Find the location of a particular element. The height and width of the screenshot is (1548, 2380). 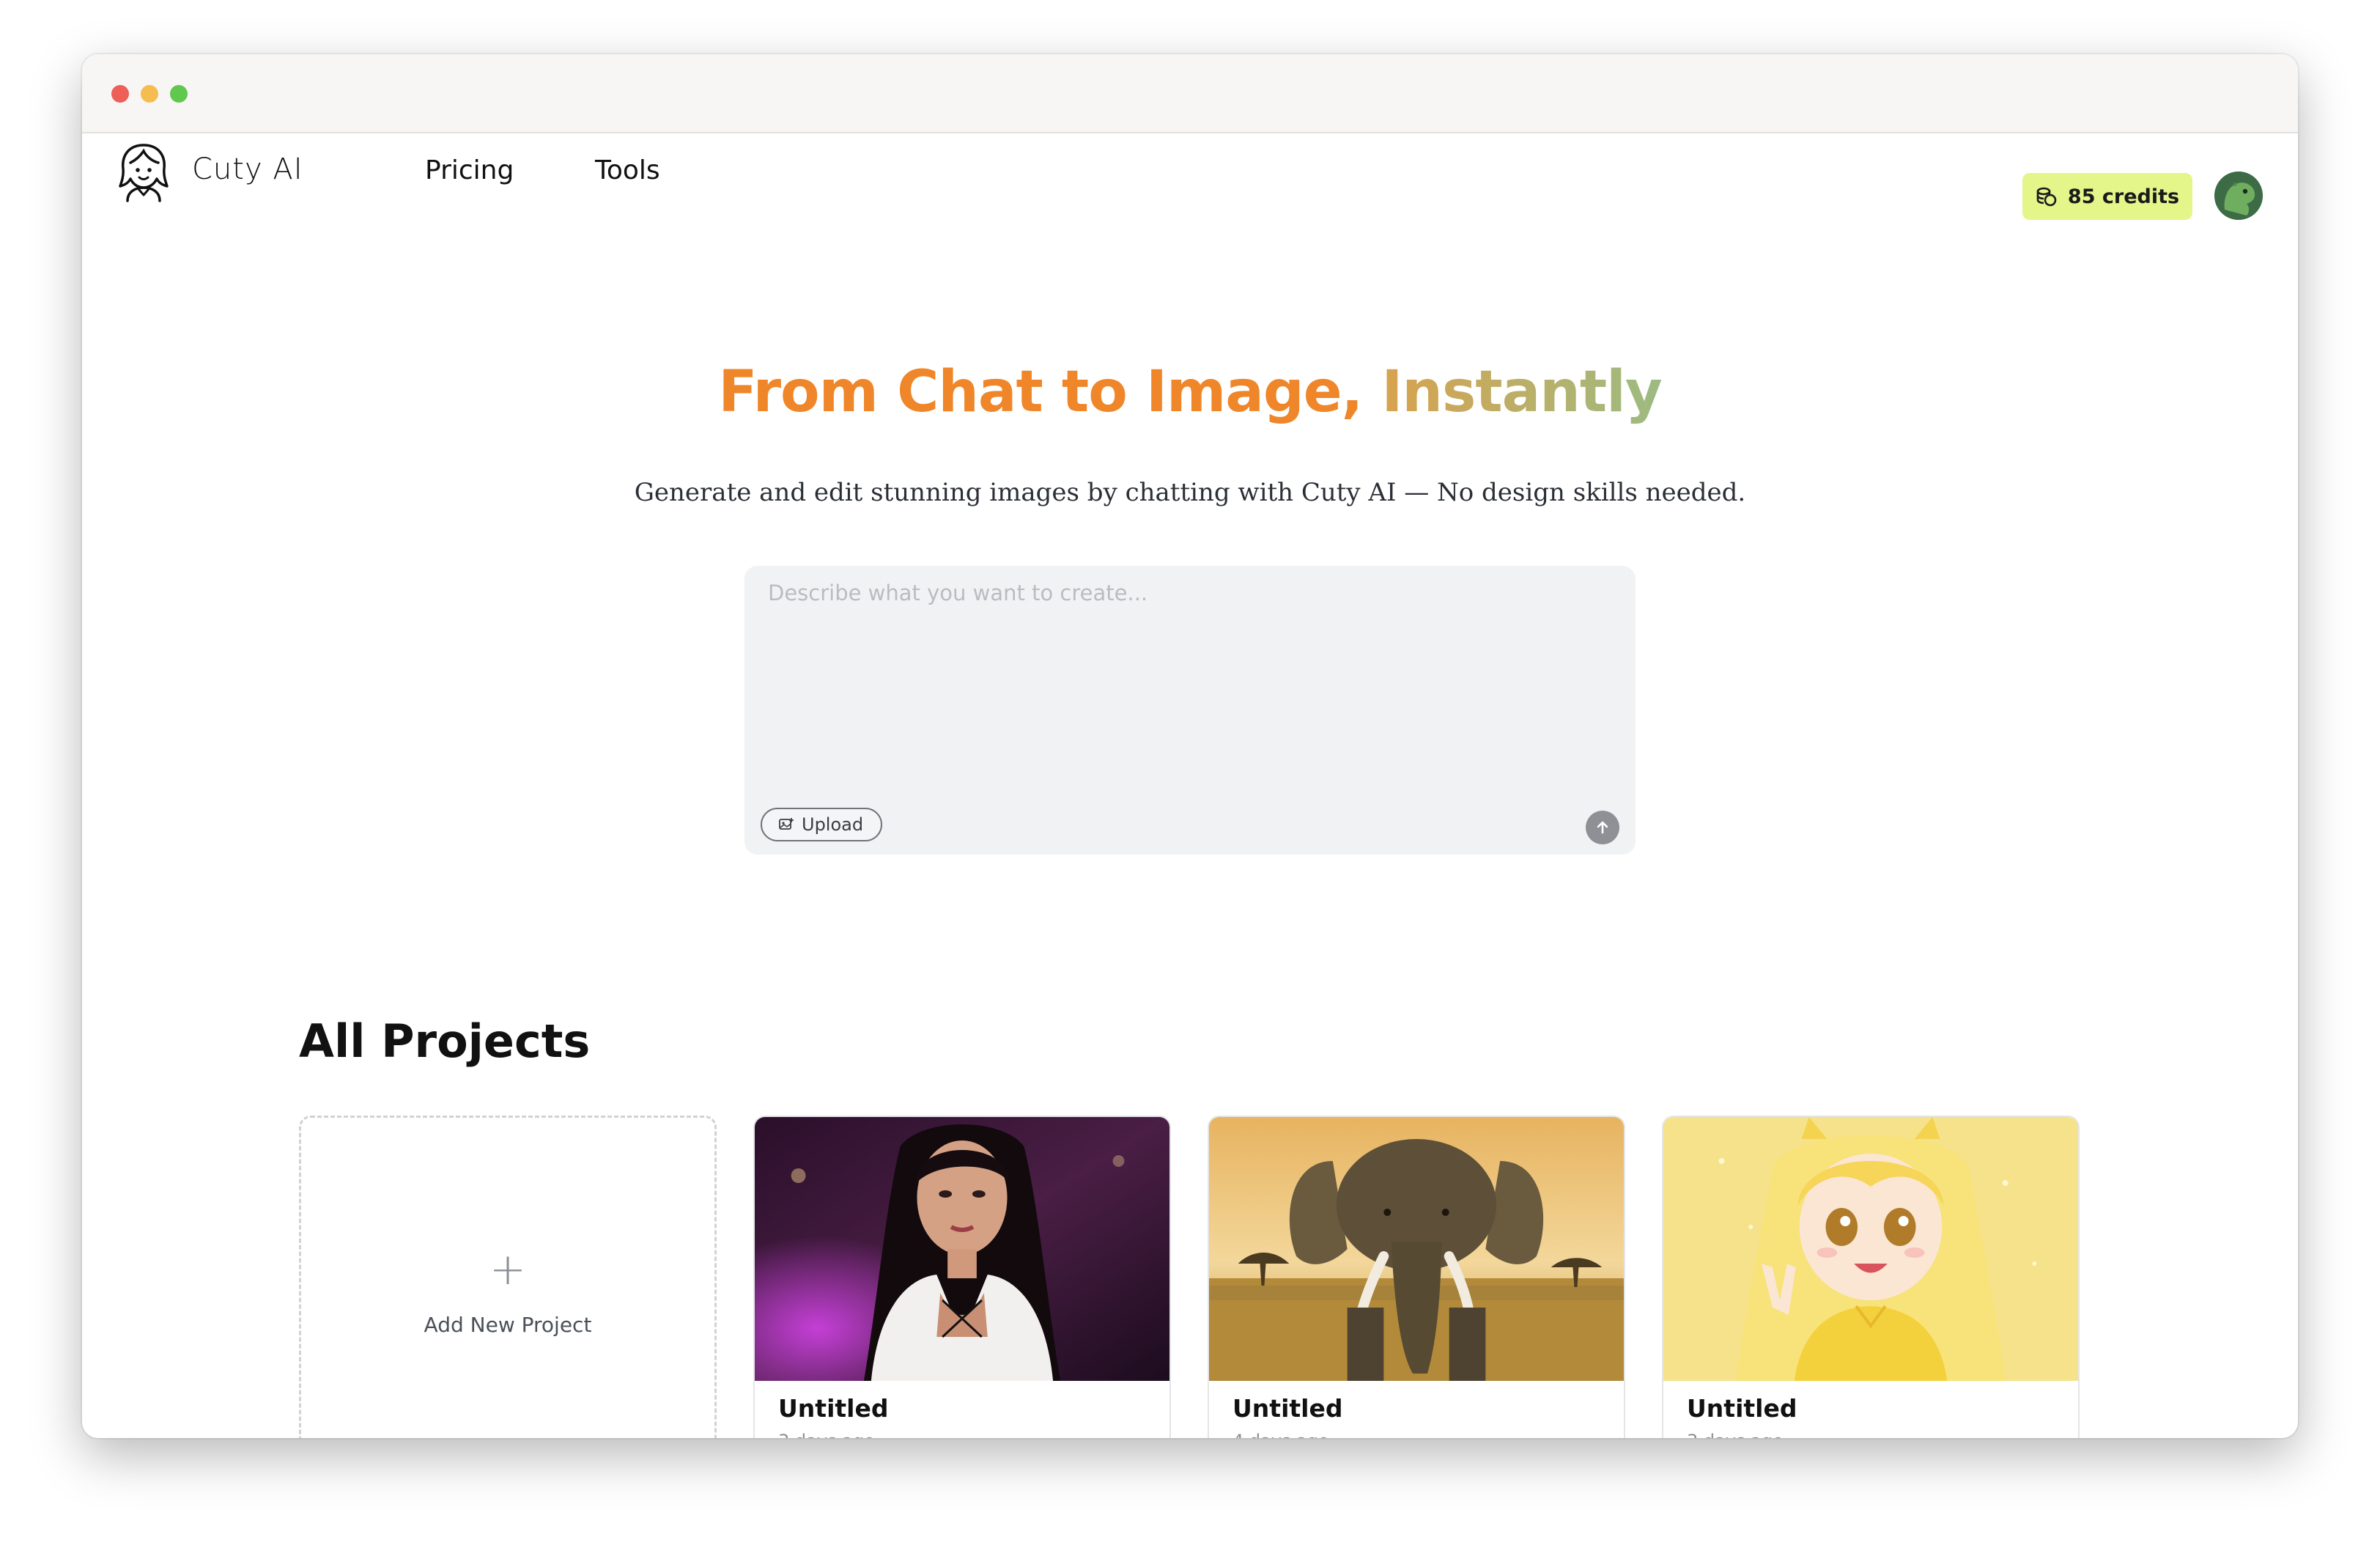

credits-label: 85 credits is located at coordinates (2123, 196).